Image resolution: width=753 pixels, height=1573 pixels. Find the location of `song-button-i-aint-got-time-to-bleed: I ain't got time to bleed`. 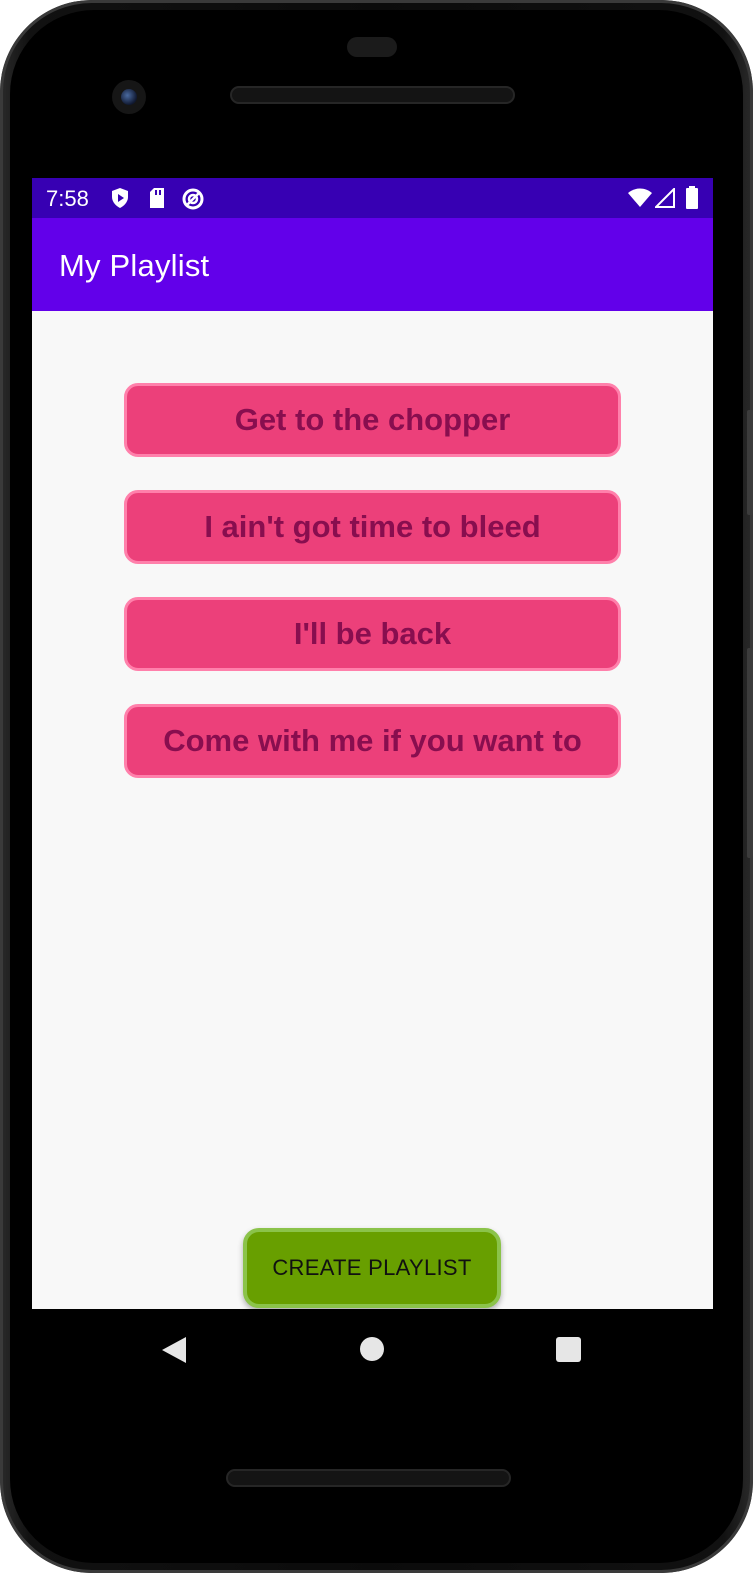

song-button-i-aint-got-time-to-bleed: I ain't got time to bleed is located at coordinates (372, 527).